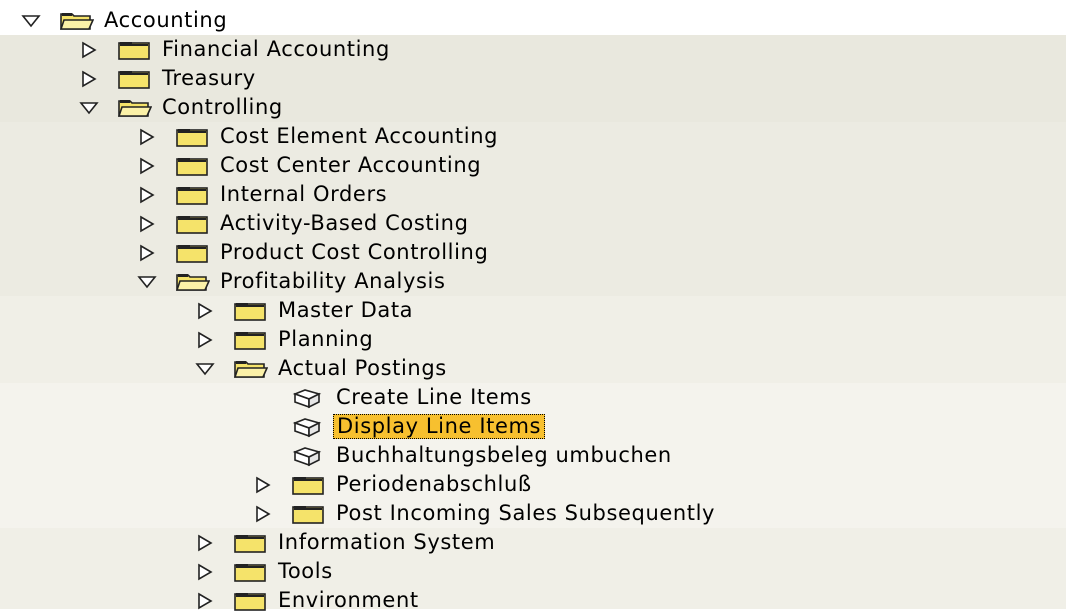 This screenshot has height=615, width=1066. Describe the element at coordinates (504, 455) in the screenshot. I see `tree-node-label: Buchhaltungsbeleg umbuchen` at that location.